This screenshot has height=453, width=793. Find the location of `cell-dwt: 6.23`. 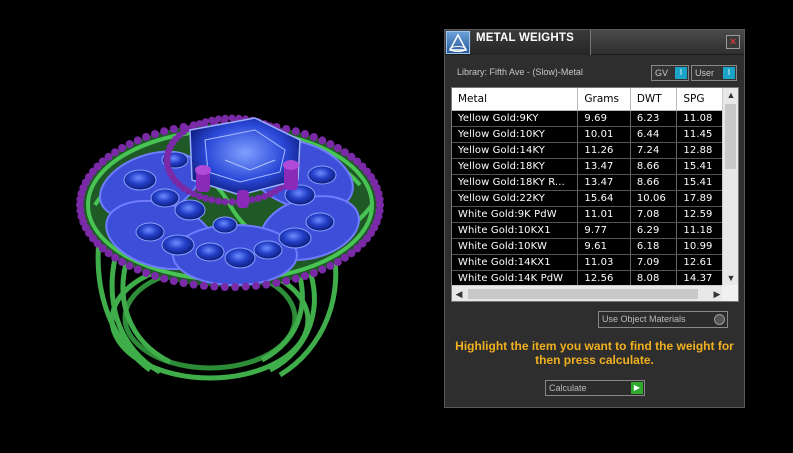

cell-dwt: 6.23 is located at coordinates (654, 118).